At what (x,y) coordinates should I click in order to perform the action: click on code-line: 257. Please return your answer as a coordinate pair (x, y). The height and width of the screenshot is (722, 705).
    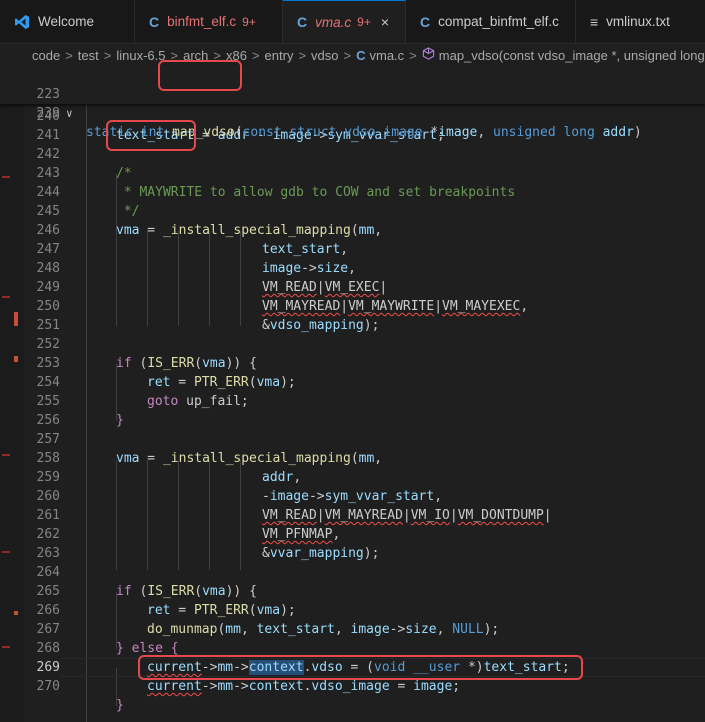
    Looking at the image, I should click on (352, 439).